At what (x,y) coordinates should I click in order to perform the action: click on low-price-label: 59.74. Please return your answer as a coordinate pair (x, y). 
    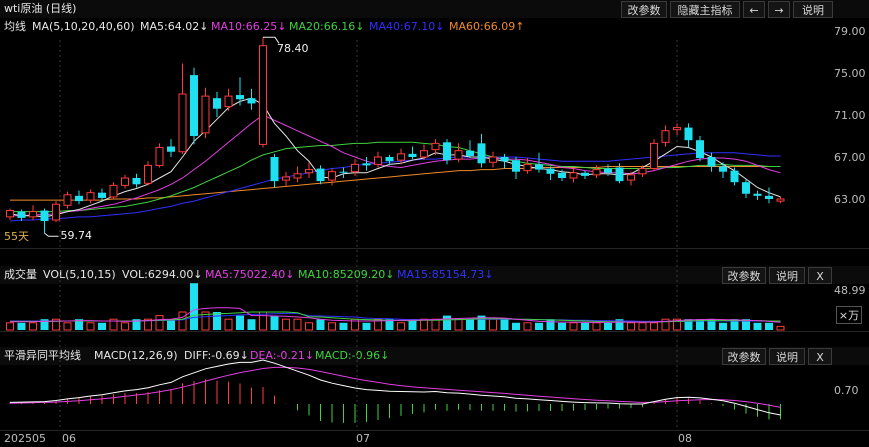
    Looking at the image, I should click on (76, 236).